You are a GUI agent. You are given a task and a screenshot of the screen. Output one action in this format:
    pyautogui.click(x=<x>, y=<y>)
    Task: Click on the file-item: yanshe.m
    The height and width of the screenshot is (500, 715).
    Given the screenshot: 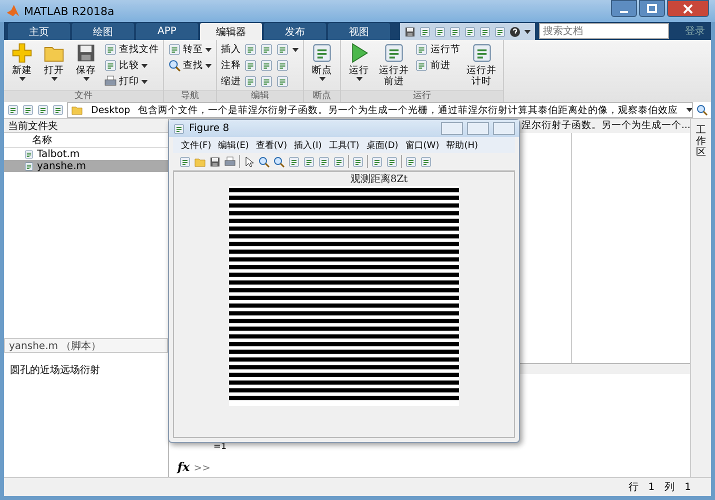 What is the action you would take?
    pyautogui.click(x=86, y=166)
    